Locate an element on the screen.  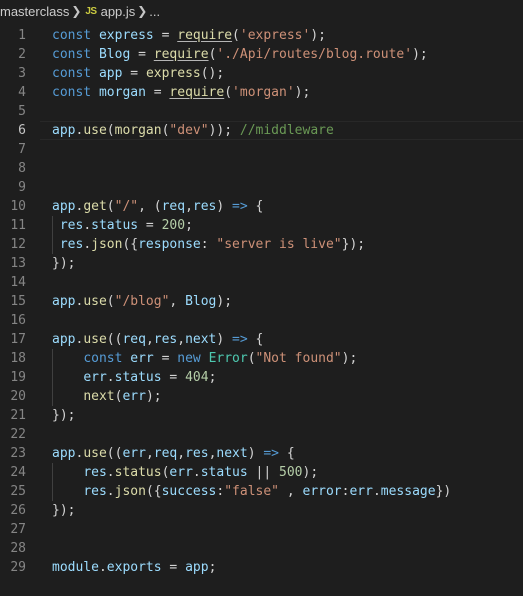
line-number: 18 is located at coordinates (18, 358).